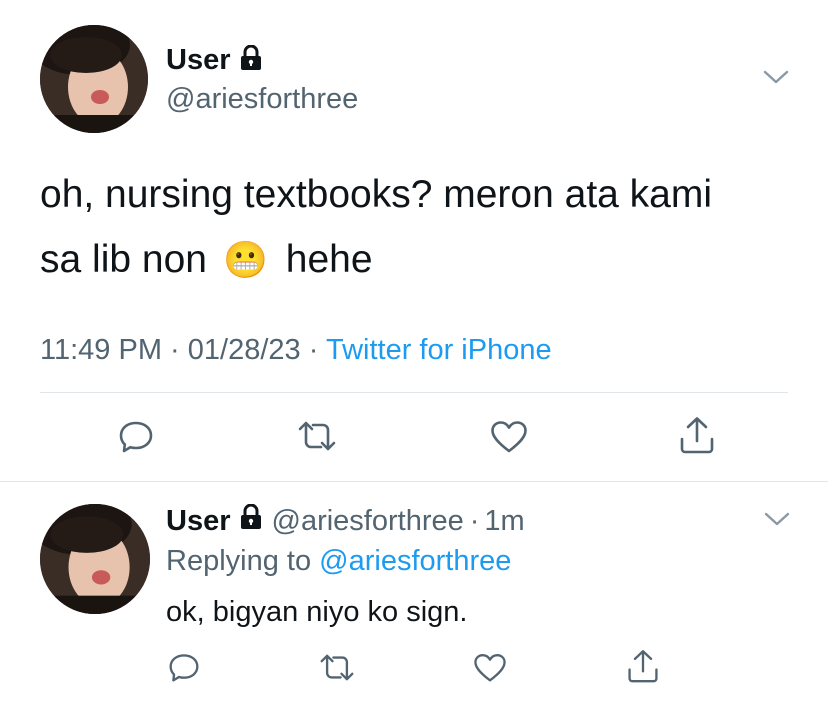 This screenshot has height=704, width=828. What do you see at coordinates (101, 350) in the screenshot?
I see `tweet-time: 11:49 PM` at bounding box center [101, 350].